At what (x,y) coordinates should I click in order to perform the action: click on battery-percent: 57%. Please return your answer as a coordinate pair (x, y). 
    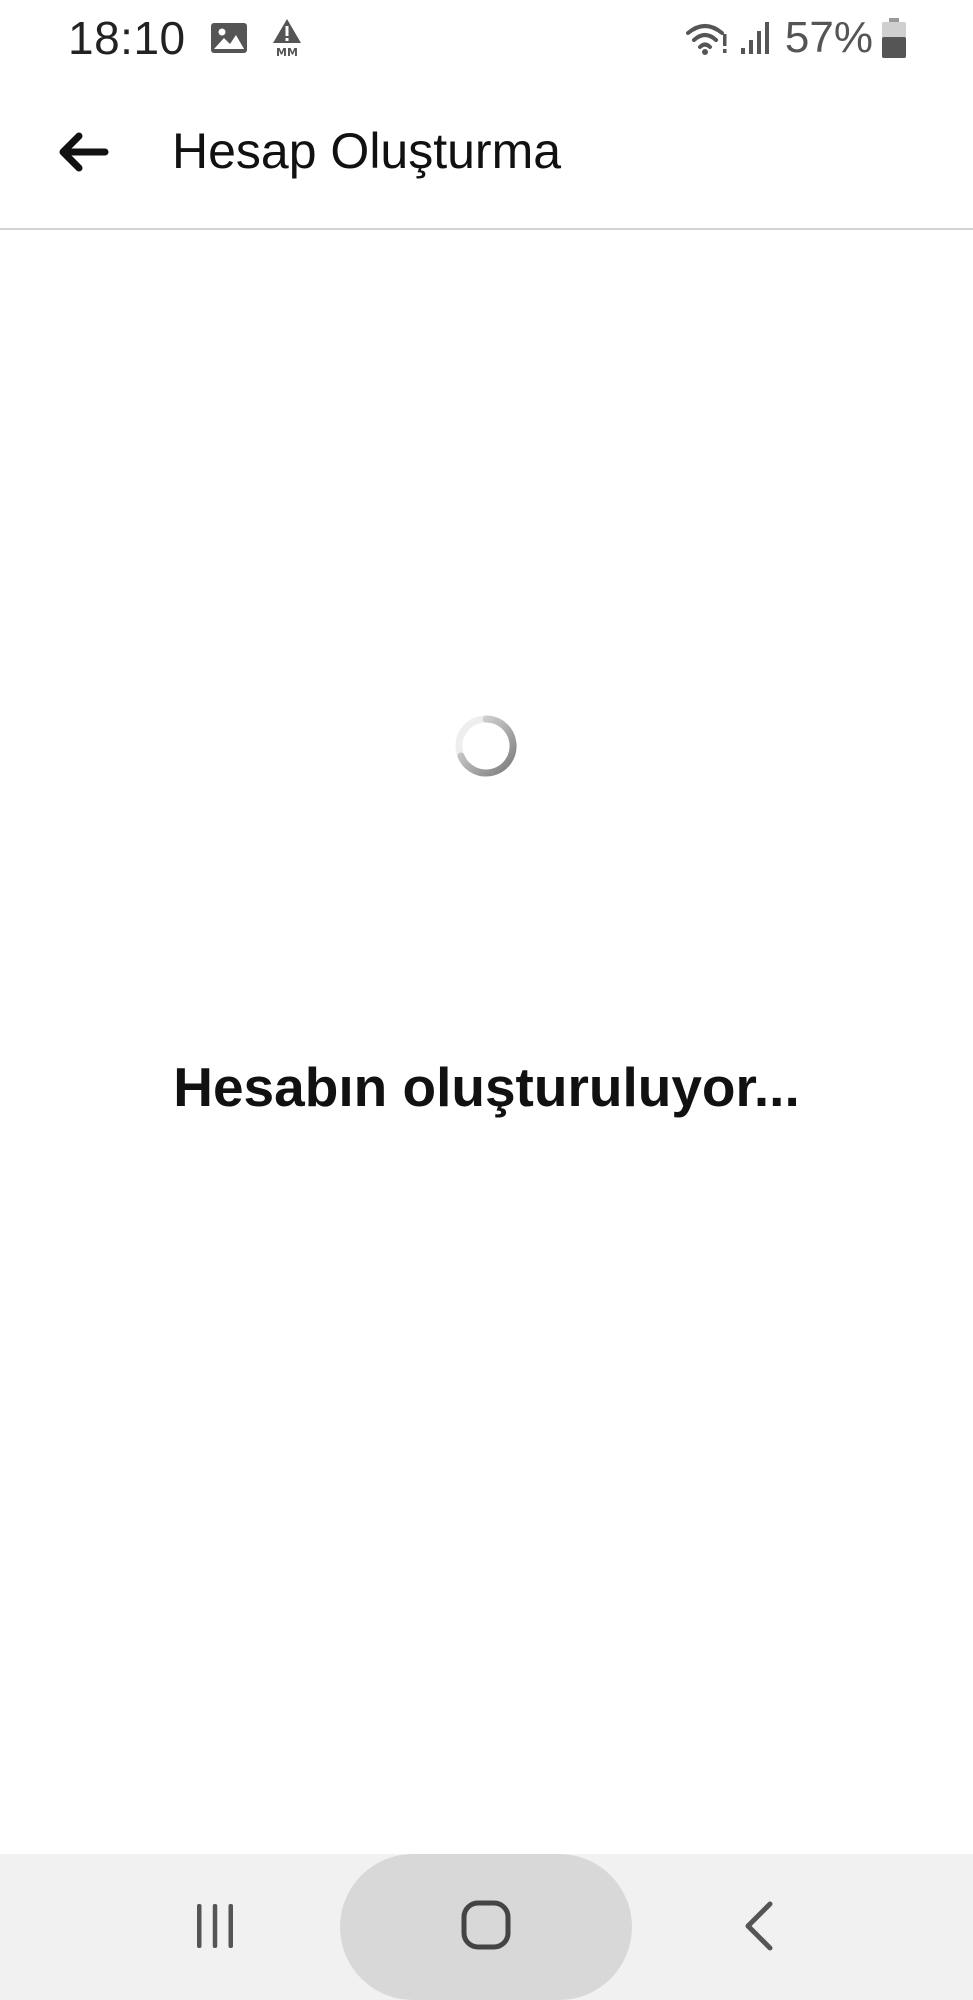
    Looking at the image, I should click on (828, 37).